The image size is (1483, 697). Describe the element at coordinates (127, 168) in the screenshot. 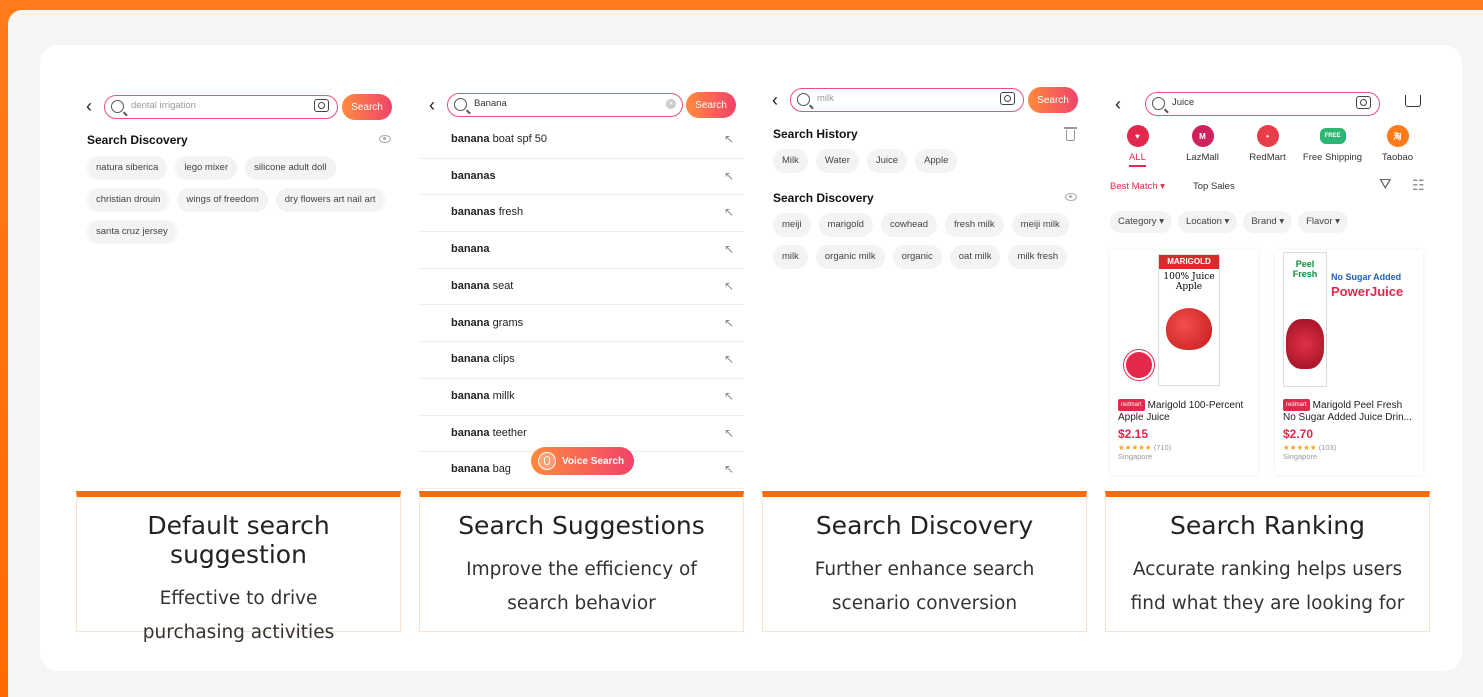

I see `discovery-chip: natura siberica` at that location.